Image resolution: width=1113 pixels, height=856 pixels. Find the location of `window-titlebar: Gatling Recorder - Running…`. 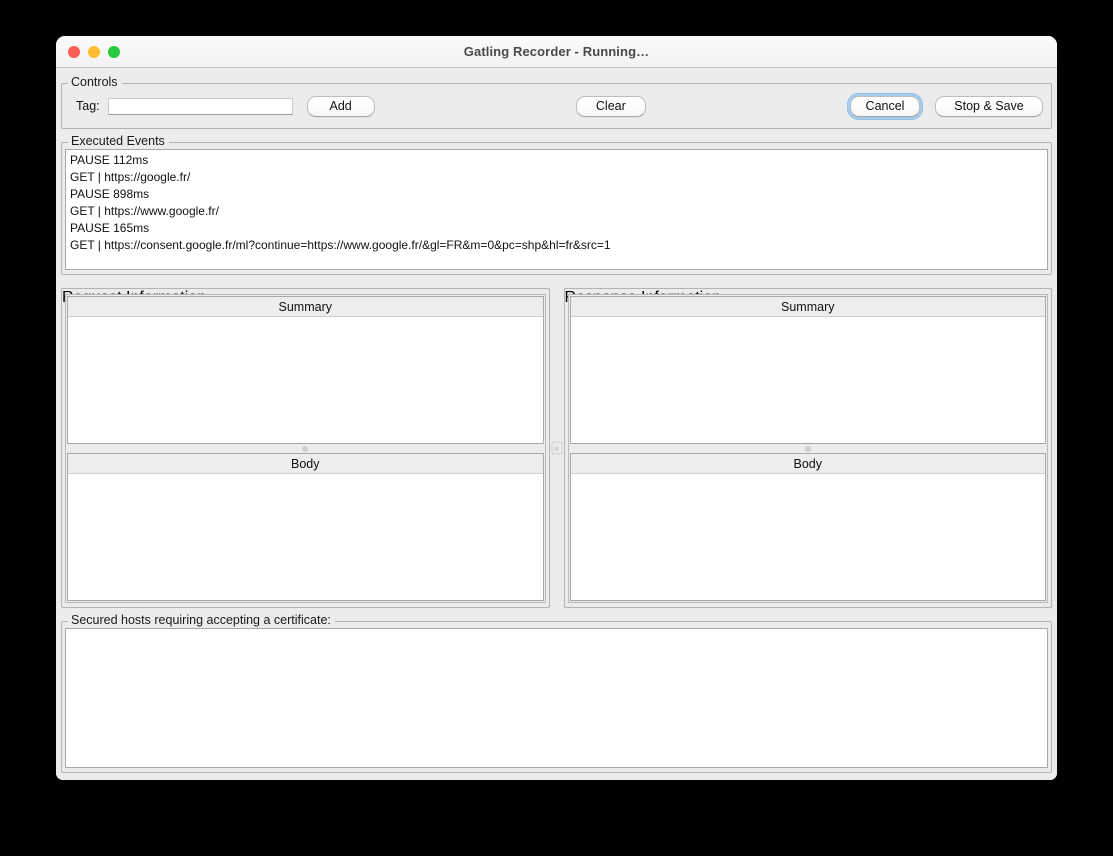

window-titlebar: Gatling Recorder - Running… is located at coordinates (556, 52).